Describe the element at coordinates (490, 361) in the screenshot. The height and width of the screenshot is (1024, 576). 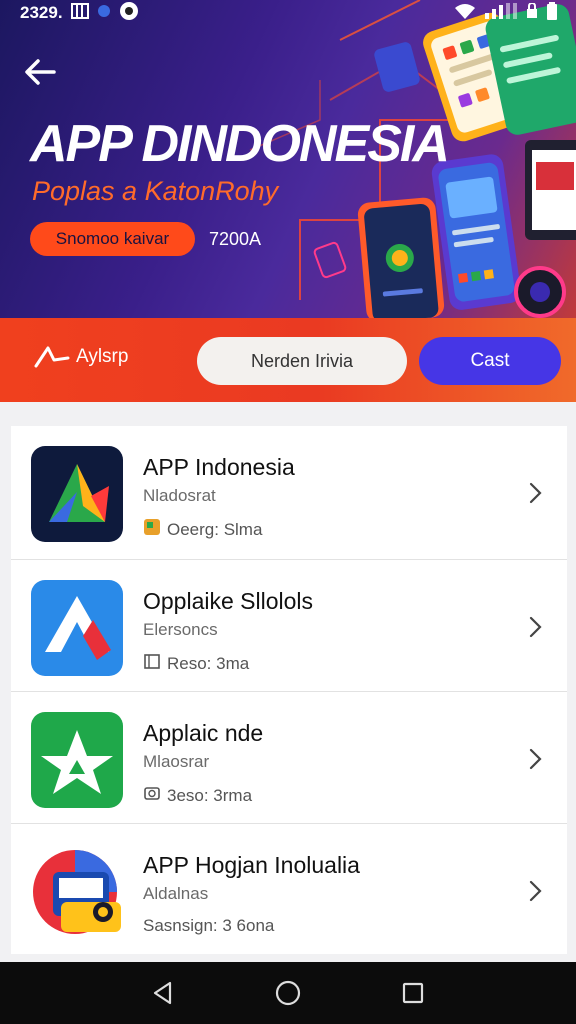
I see `cast-button: Cast` at that location.